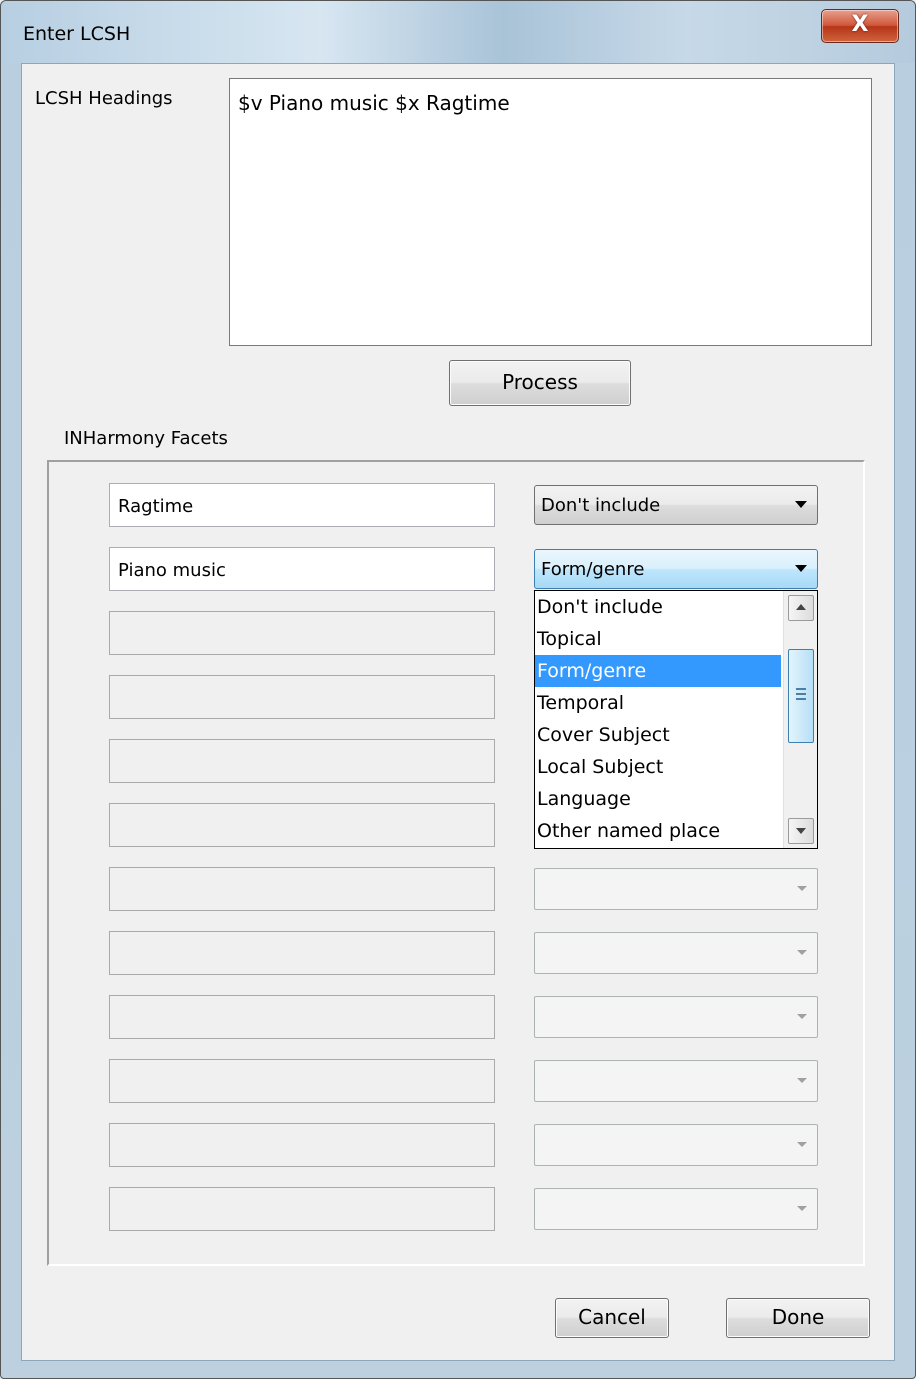 The width and height of the screenshot is (916, 1379). Describe the element at coordinates (601, 505) in the screenshot. I see `facet-type-value-1: Don't include` at that location.